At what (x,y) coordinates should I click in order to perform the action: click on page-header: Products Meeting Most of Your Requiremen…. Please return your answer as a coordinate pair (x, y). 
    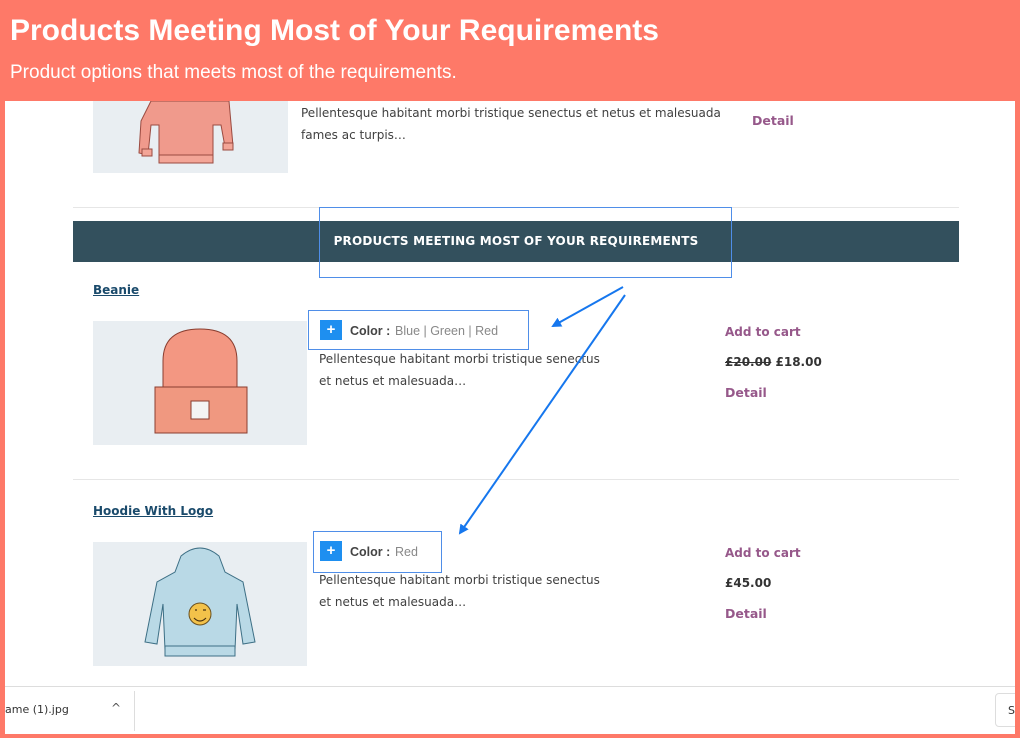
    Looking at the image, I should click on (510, 50).